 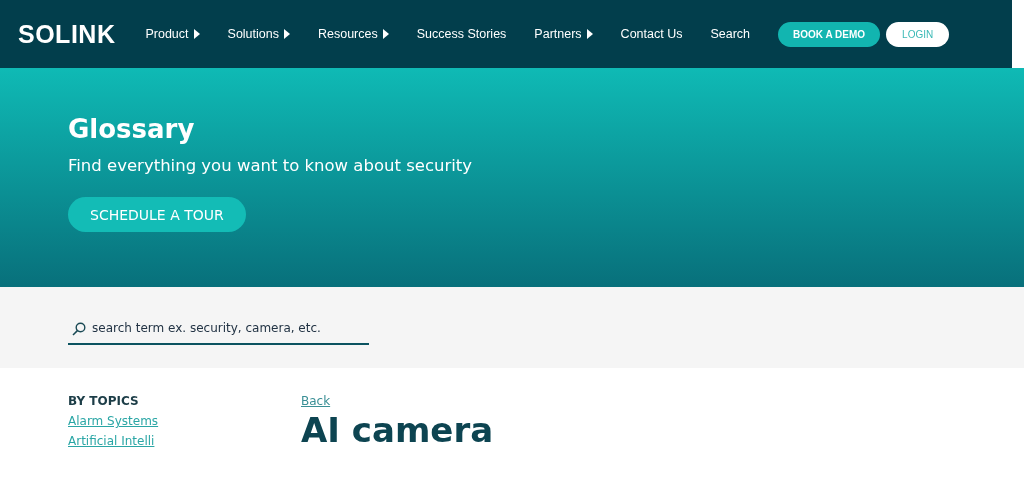 I want to click on search-icon, so click(x=79, y=329).